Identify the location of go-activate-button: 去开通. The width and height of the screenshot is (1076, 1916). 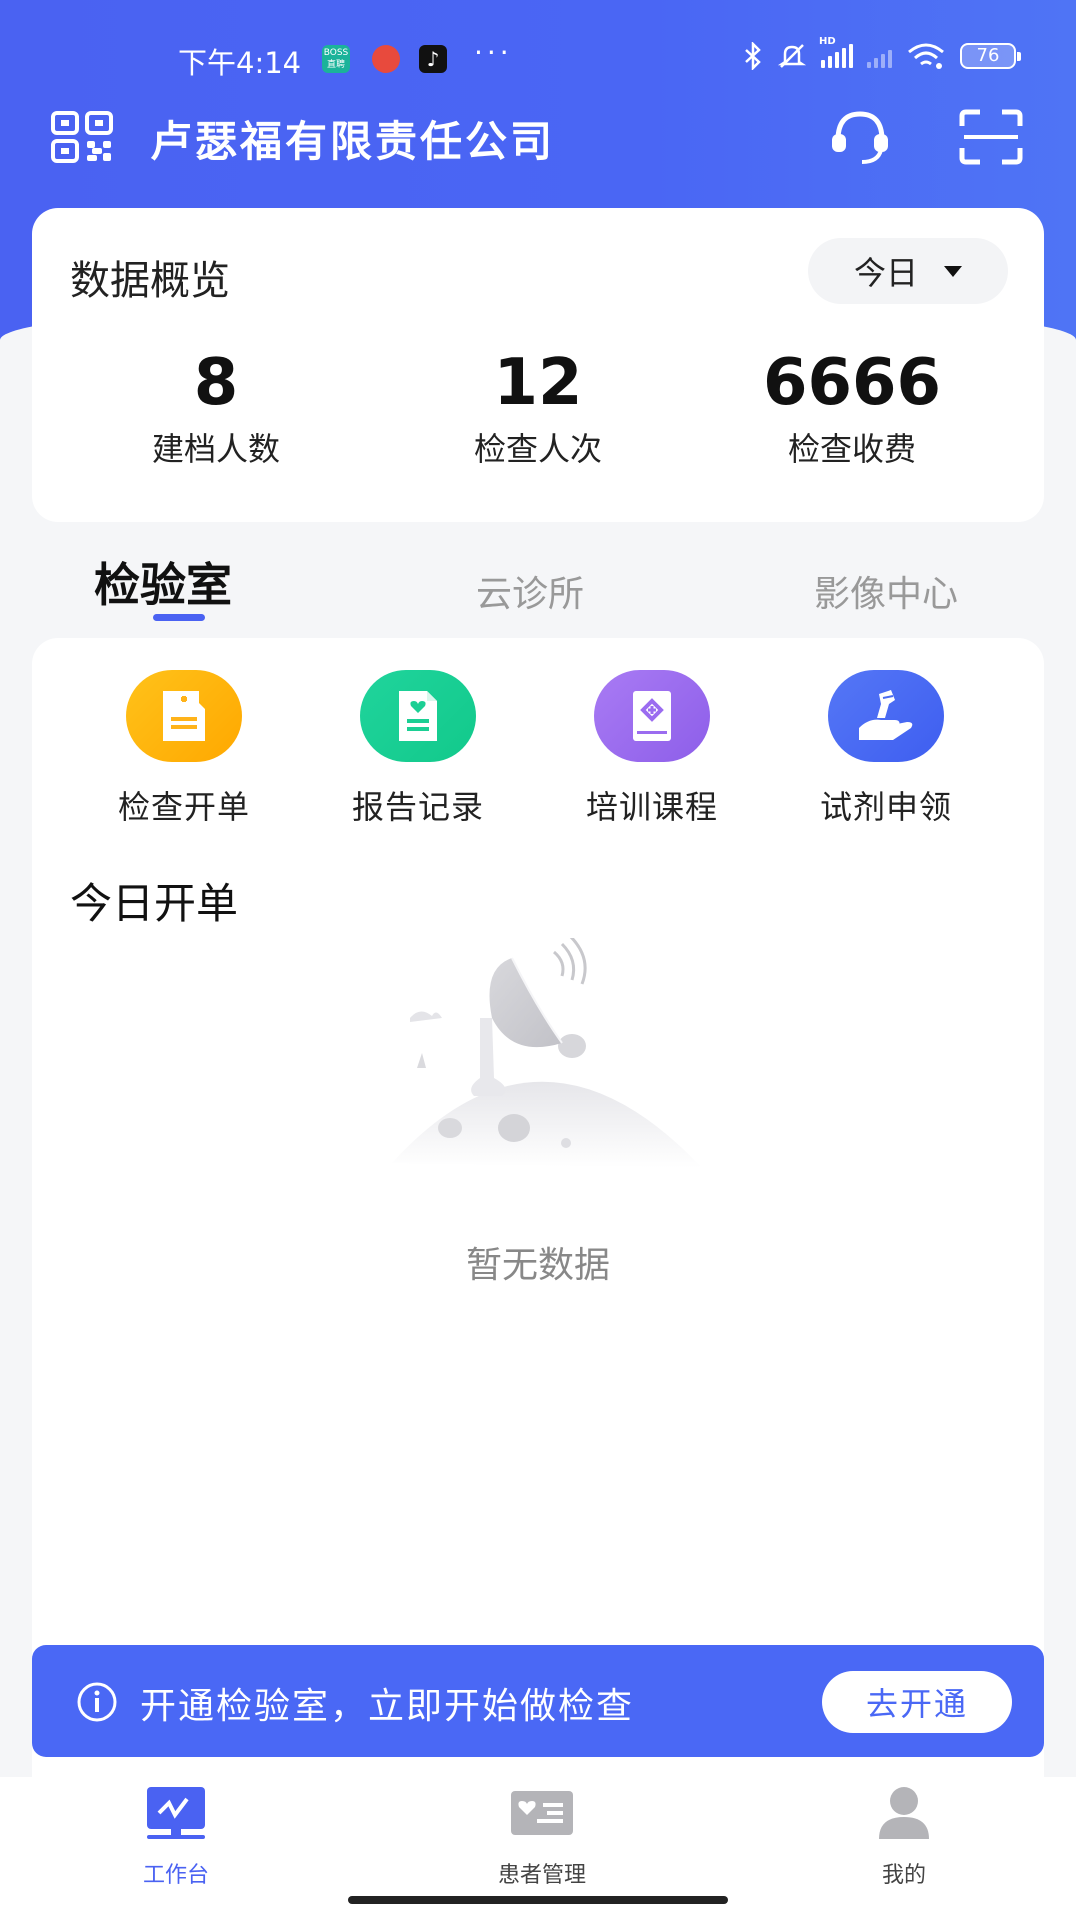
(917, 1702).